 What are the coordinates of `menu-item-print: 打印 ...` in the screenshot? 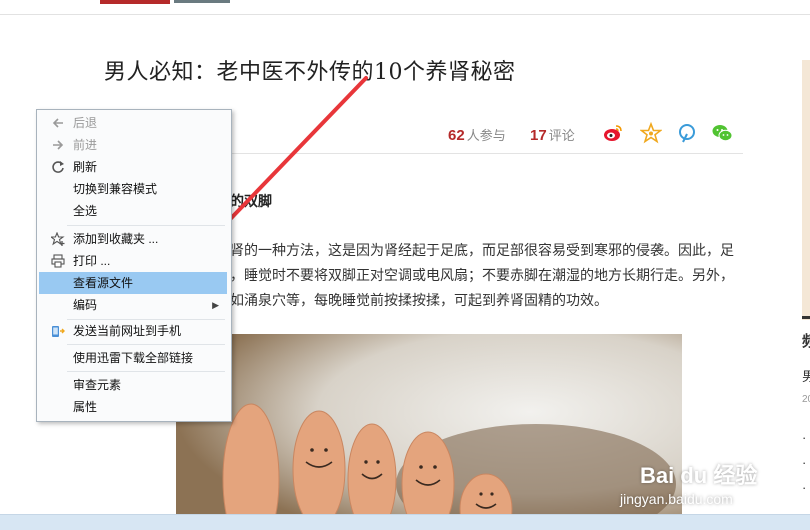 It's located at (133, 261).